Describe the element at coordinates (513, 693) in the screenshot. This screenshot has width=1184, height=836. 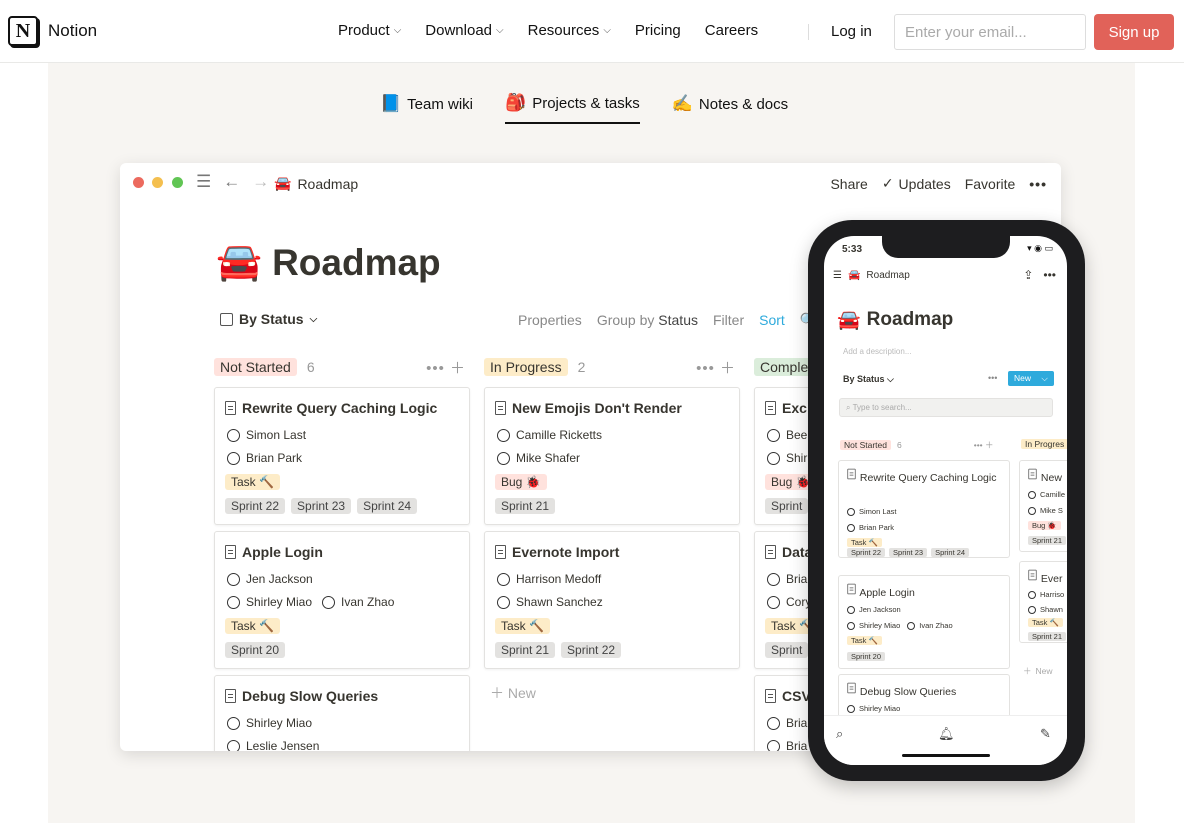
I see `new-card-button: ＋ New` at that location.